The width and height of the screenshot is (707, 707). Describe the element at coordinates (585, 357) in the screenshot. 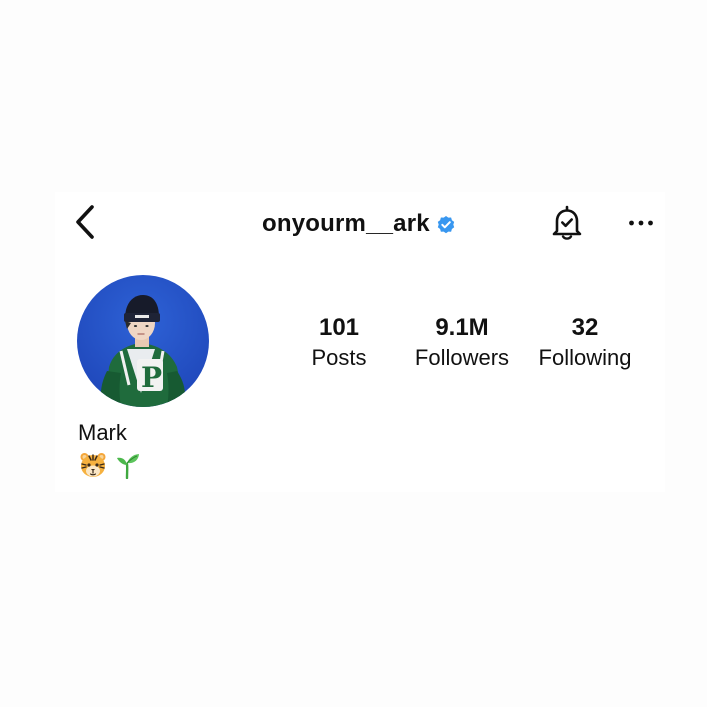

I see `following-label: Following` at that location.